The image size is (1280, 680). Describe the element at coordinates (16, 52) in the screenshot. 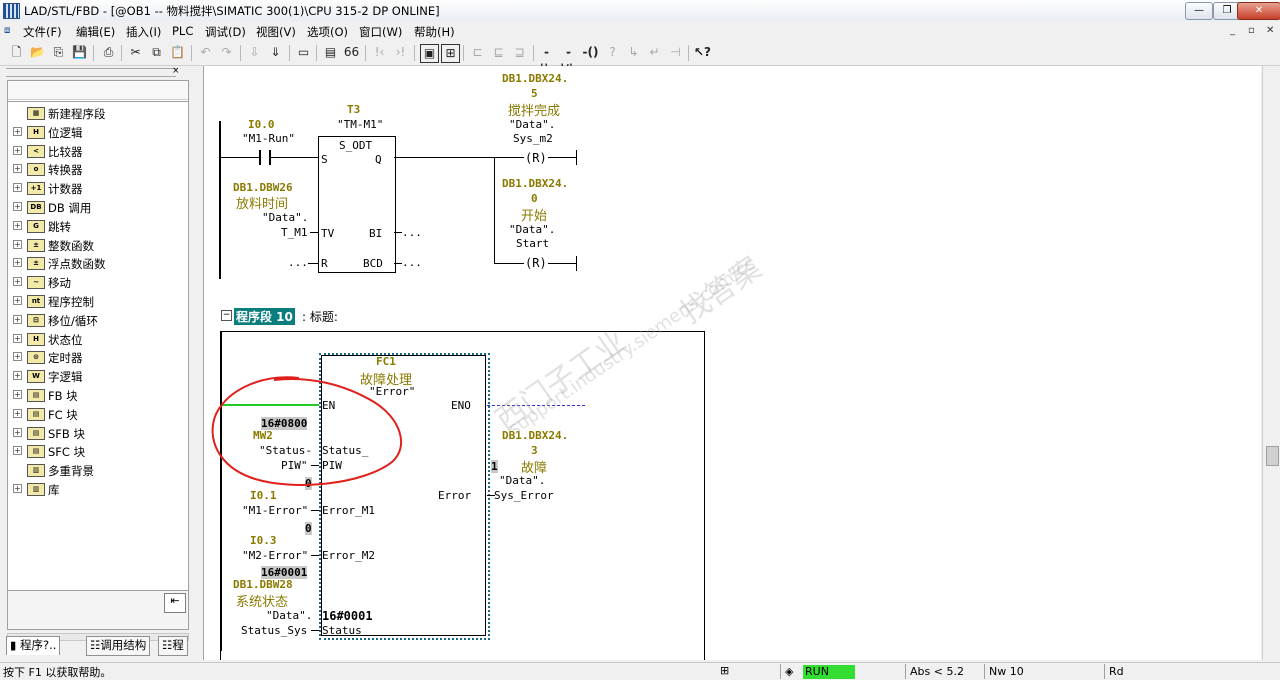

I see `new-icon: 🗋` at that location.